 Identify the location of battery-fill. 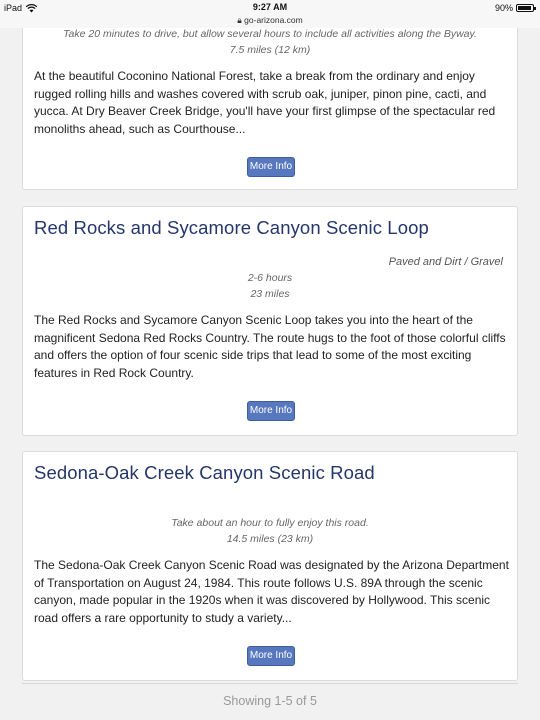
(524, 8).